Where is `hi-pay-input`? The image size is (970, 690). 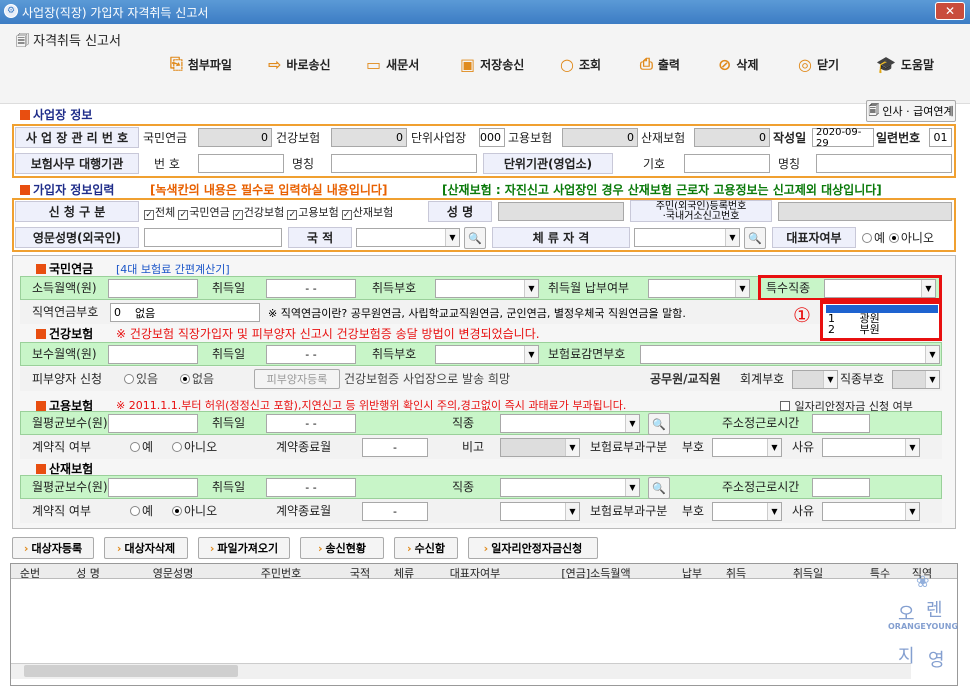
hi-pay-input is located at coordinates (153, 354).